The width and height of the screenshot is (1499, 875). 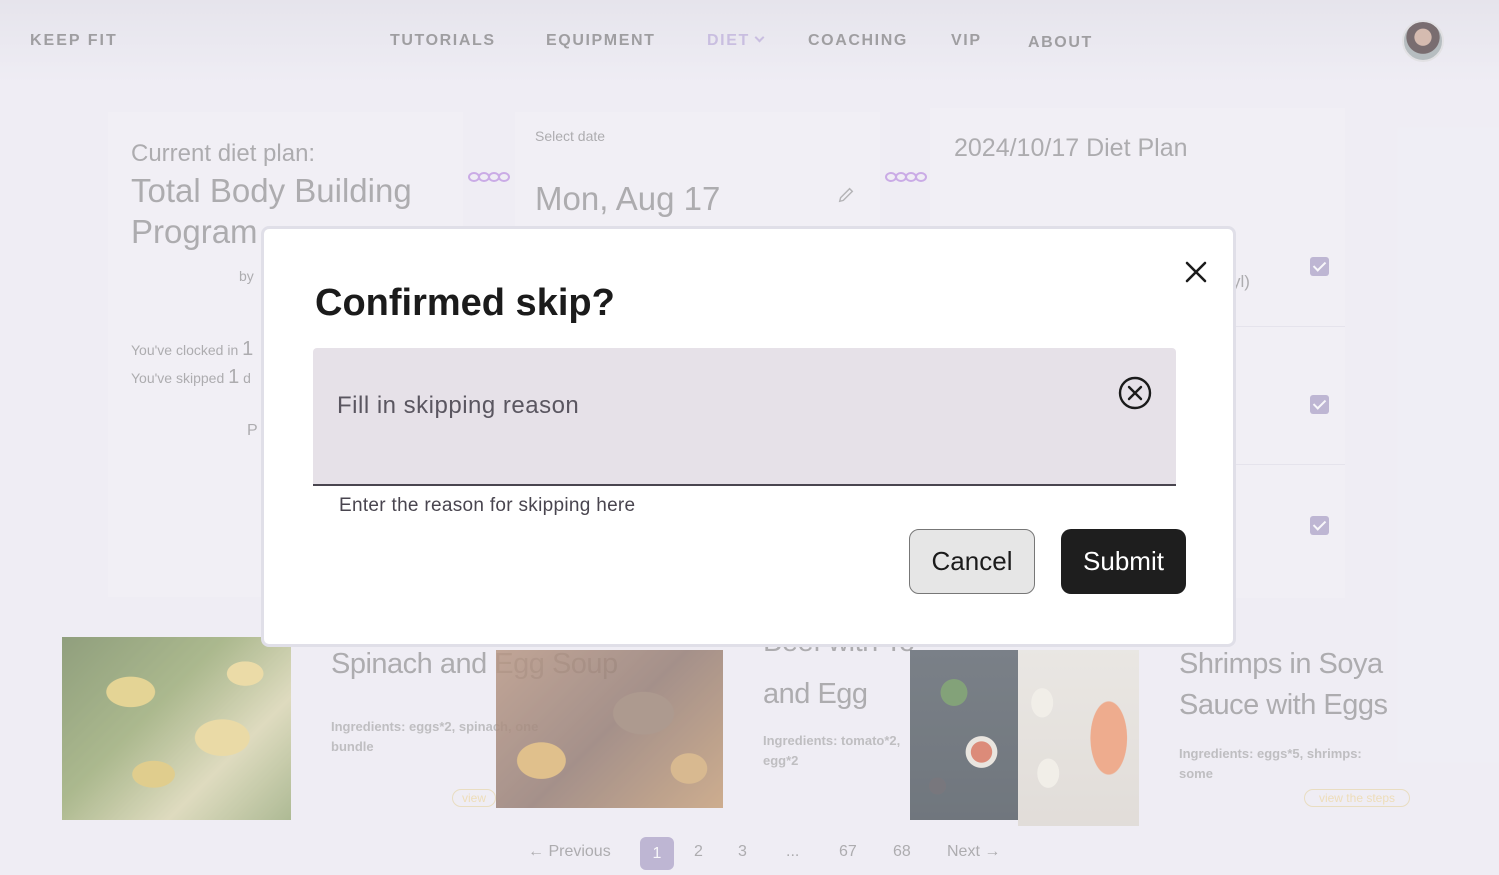 What do you see at coordinates (487, 505) in the screenshot?
I see `skip-reason-helper-text: Enter the reason for skipping here` at bounding box center [487, 505].